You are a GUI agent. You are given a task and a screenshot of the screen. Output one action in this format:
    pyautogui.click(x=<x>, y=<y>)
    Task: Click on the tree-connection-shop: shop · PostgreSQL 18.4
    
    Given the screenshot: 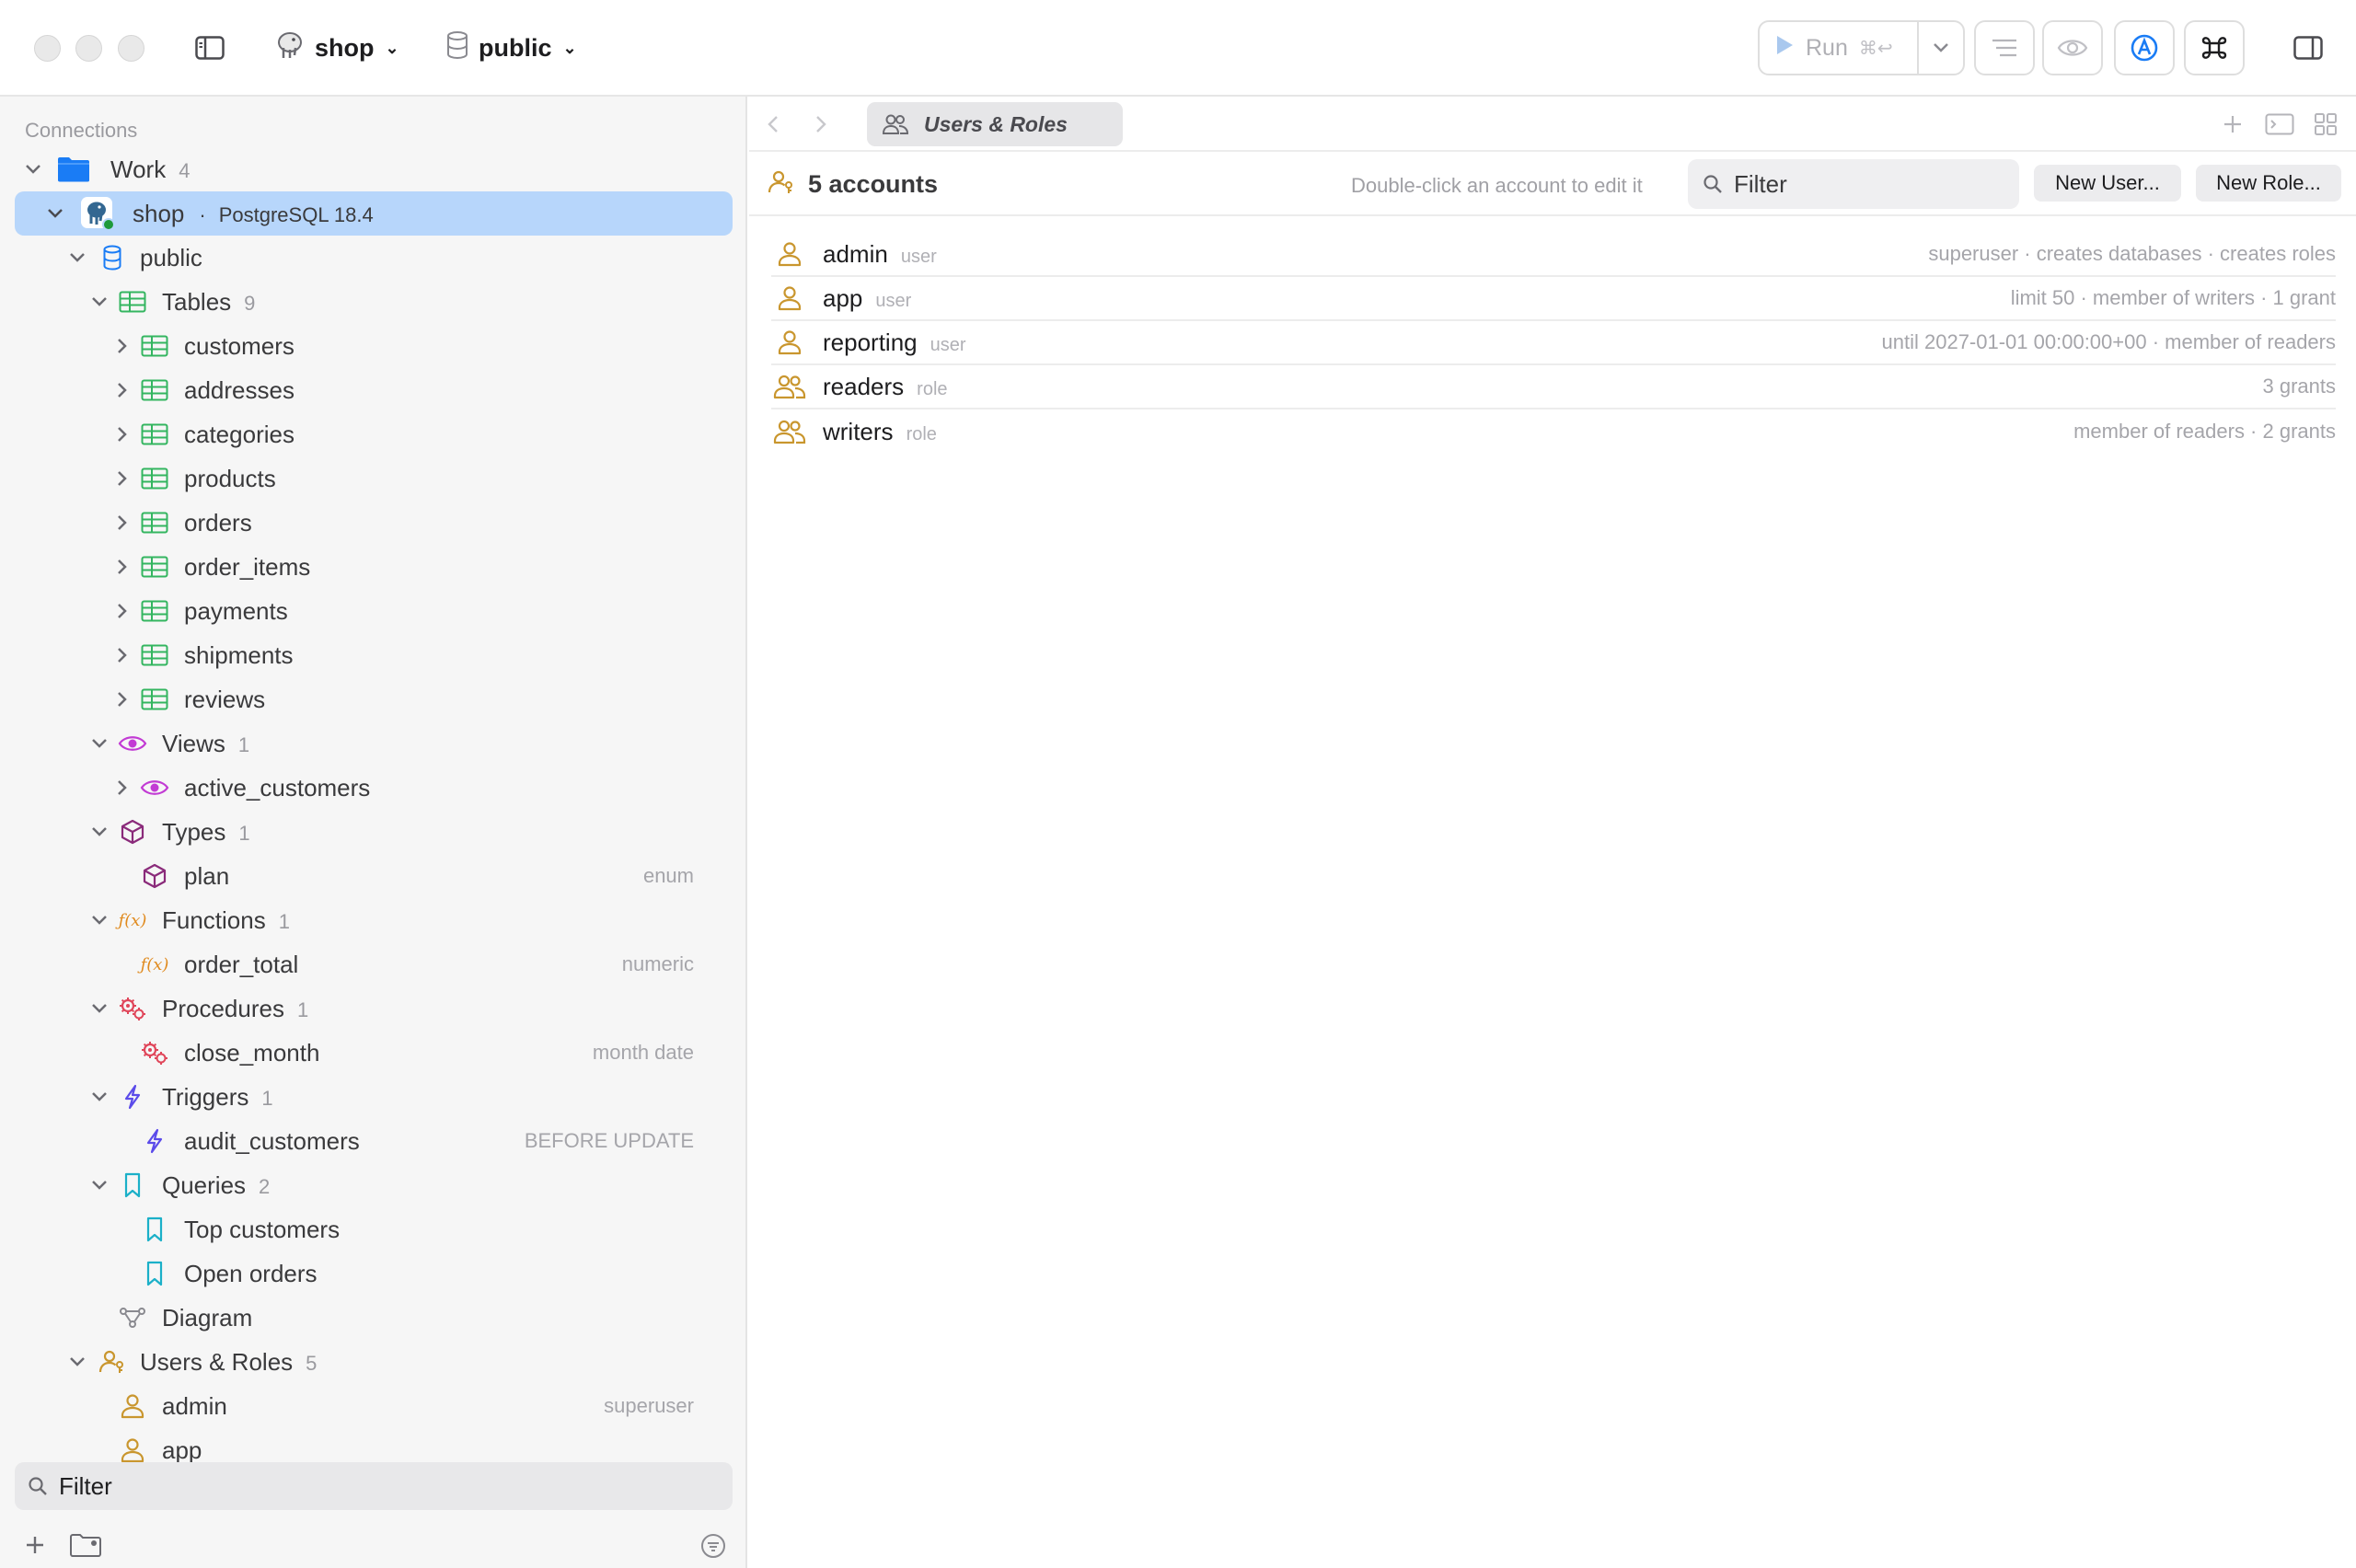 What is the action you would take?
    pyautogui.click(x=374, y=213)
    